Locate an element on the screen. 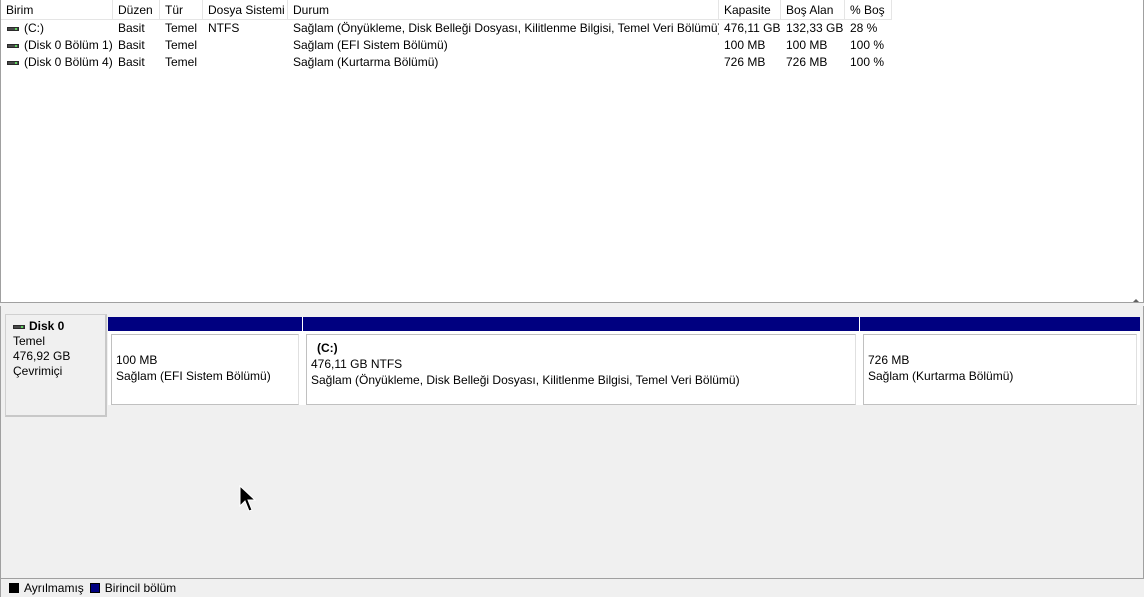 The width and height of the screenshot is (1144, 597). volume-capacity: 476,11 GB is located at coordinates (752, 28).